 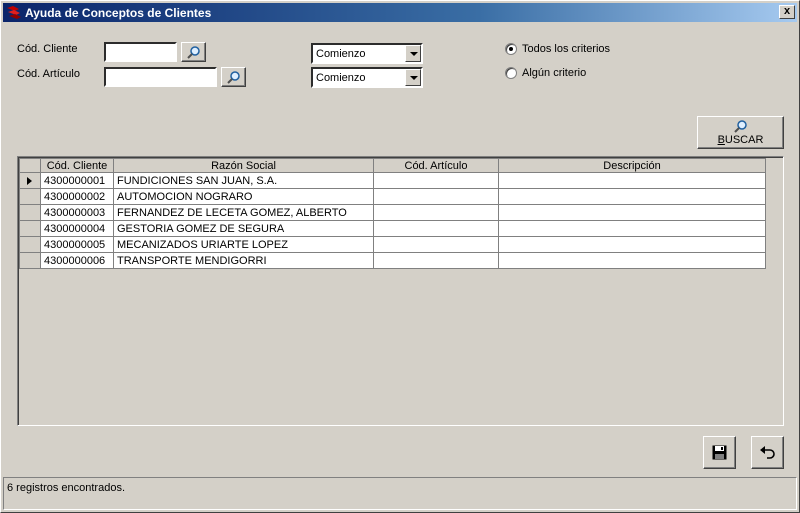 I want to click on floppy-disk-icon, so click(x=719, y=452).